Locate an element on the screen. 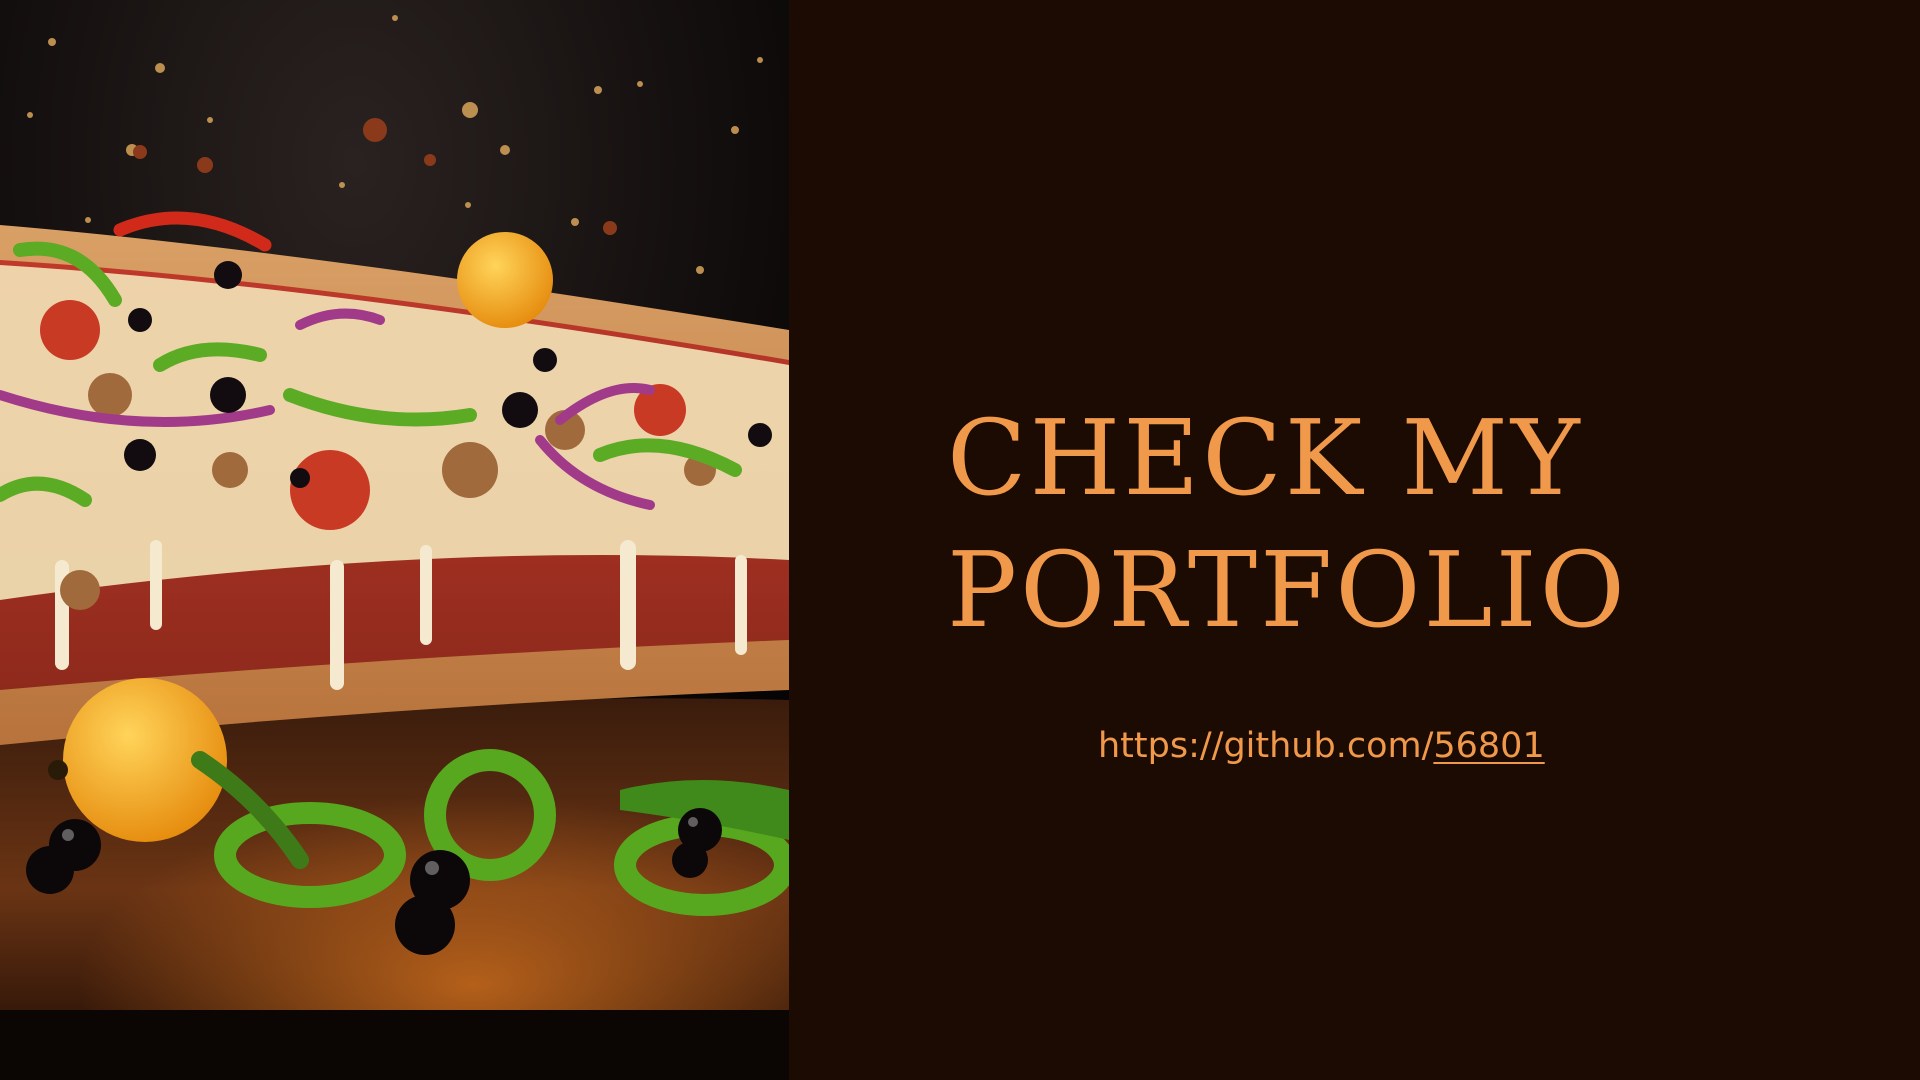 The height and width of the screenshot is (1080, 1920). headline-line-2: portfolio is located at coordinates (1287, 590).